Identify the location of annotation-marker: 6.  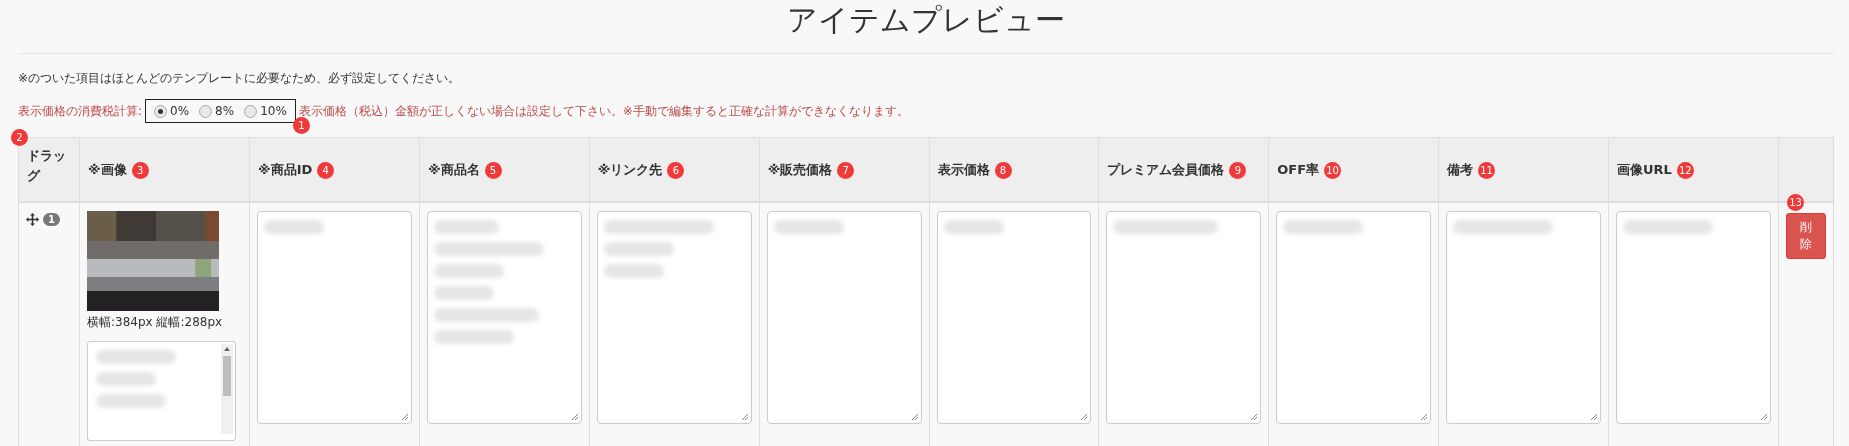
(676, 170).